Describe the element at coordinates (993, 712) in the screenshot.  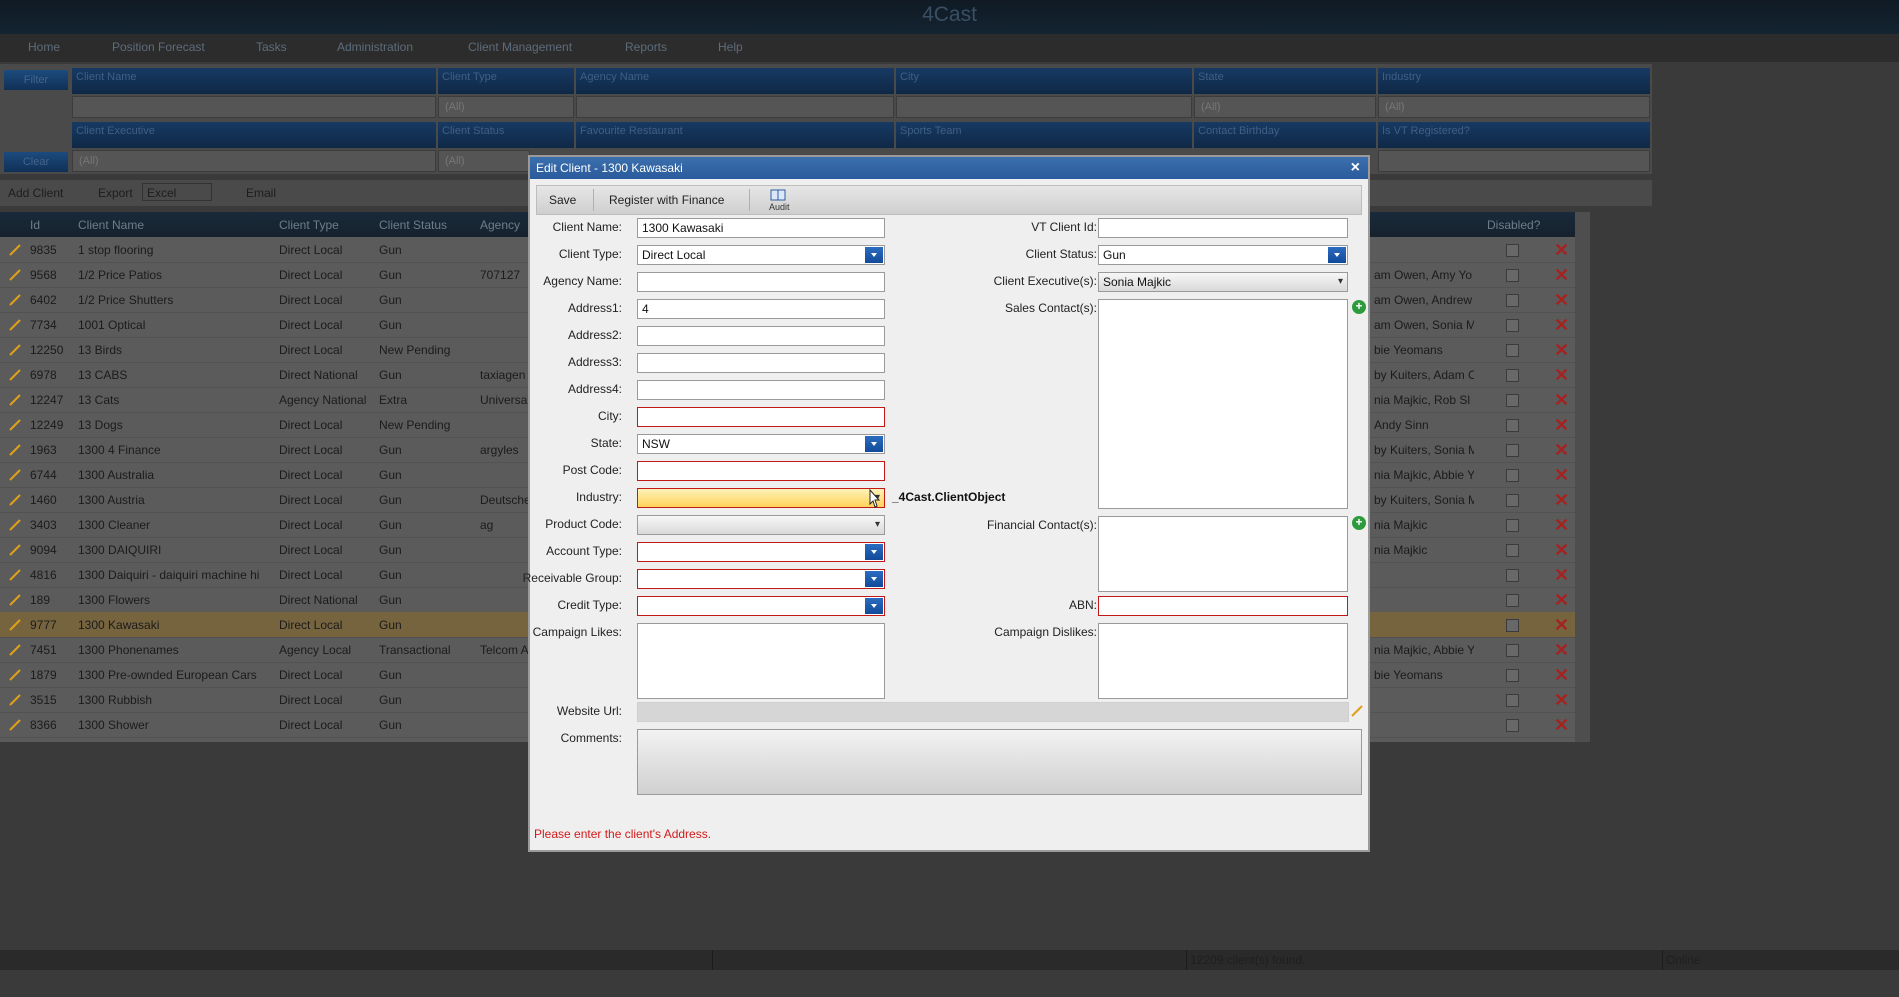
I see `website-url-input` at that location.